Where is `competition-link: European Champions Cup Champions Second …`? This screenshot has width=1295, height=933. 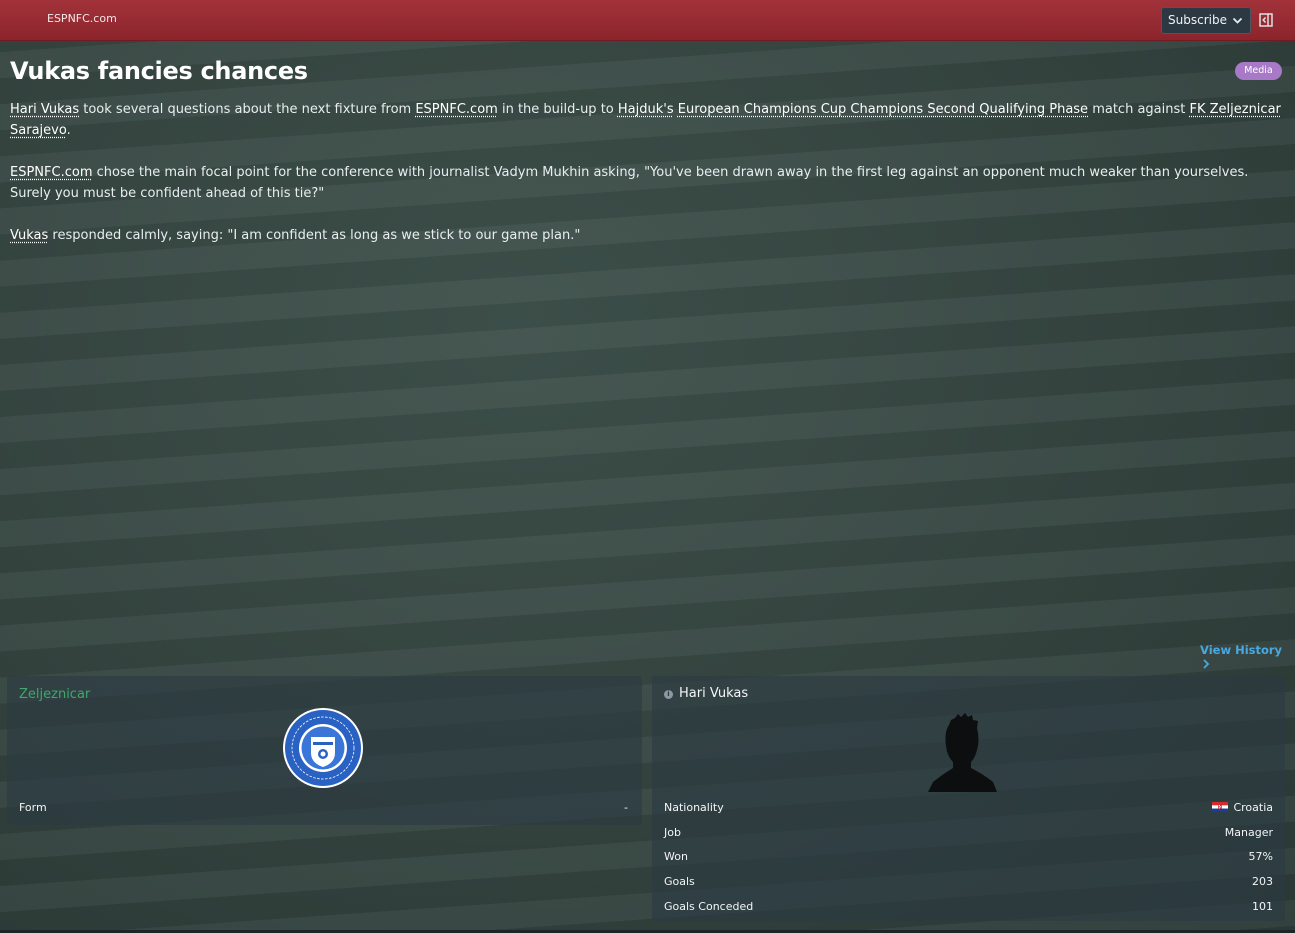 competition-link: European Champions Cup Champions Second … is located at coordinates (883, 109).